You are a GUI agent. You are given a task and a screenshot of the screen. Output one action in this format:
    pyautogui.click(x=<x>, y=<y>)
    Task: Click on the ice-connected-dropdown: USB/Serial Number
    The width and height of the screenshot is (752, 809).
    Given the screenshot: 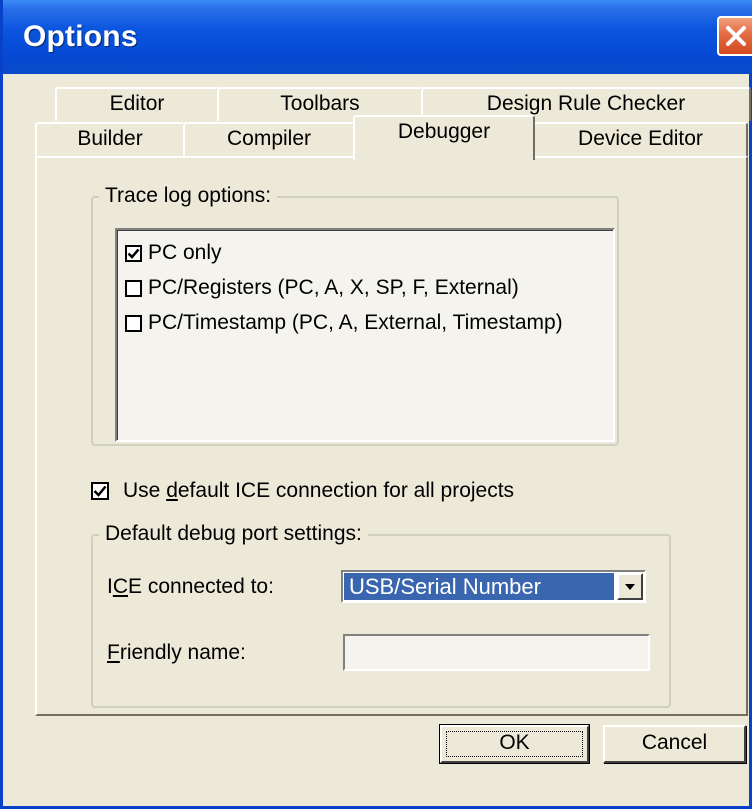 What is the action you would take?
    pyautogui.click(x=493, y=586)
    